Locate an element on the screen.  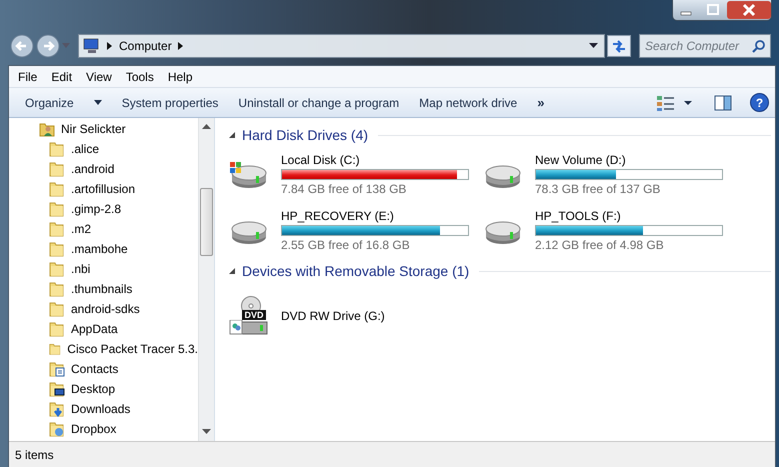
address-bar: Computer is located at coordinates (341, 46).